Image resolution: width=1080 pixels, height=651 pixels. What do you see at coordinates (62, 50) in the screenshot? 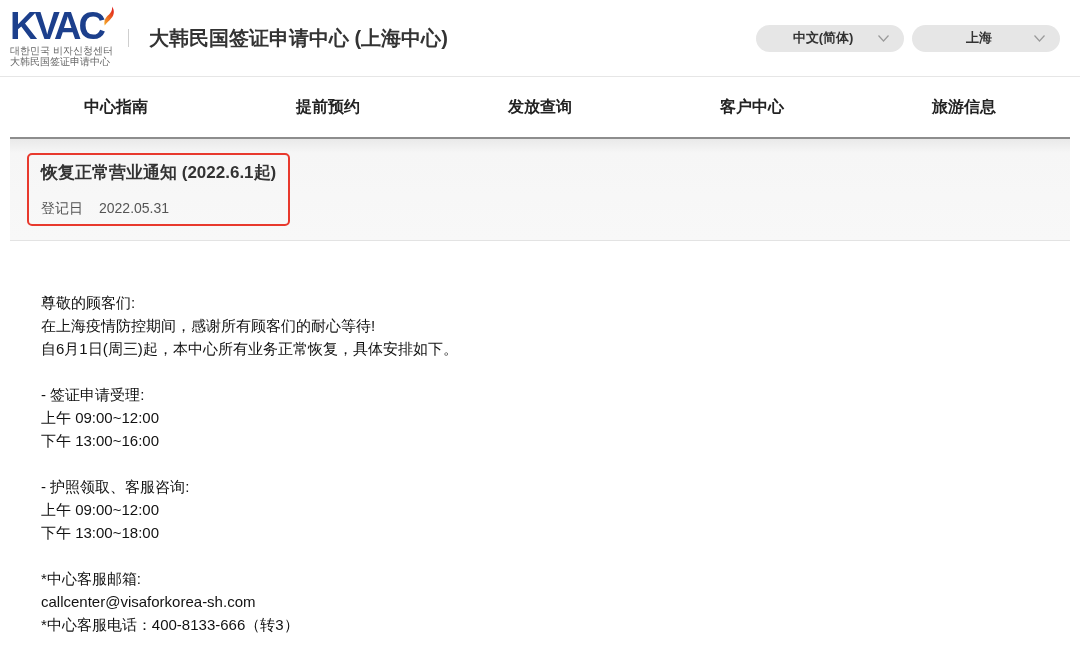
I see `logo-subtitle: 대한민국 비자신청센터` at bounding box center [62, 50].